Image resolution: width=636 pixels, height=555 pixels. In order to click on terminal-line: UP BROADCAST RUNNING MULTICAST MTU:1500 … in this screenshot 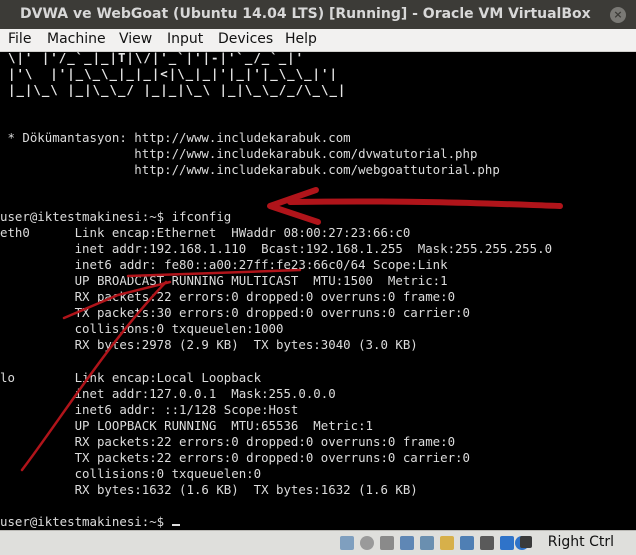, I will do `click(224, 280)`.